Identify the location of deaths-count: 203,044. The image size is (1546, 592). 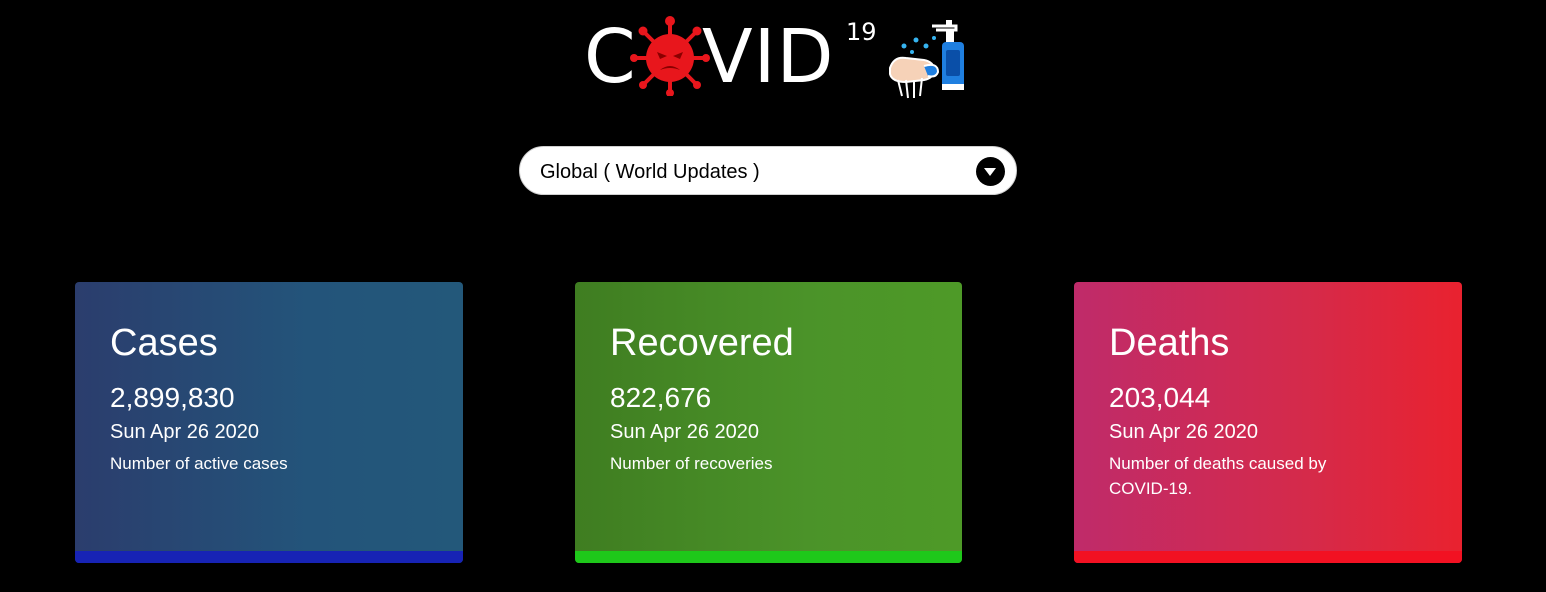
(1160, 397).